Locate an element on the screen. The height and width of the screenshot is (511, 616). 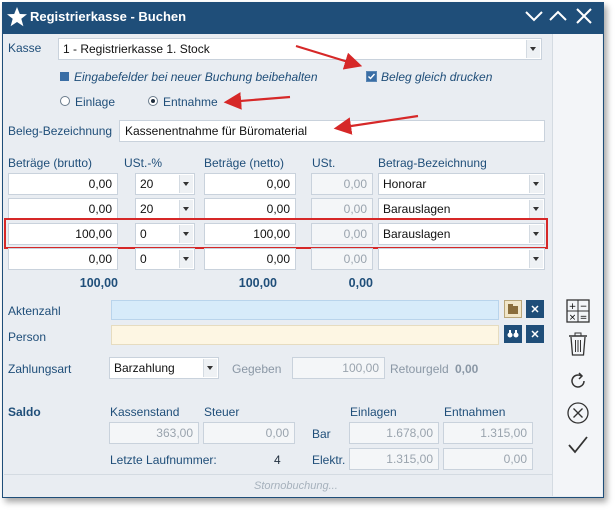
row2-ust: 0,00 is located at coordinates (342, 209).